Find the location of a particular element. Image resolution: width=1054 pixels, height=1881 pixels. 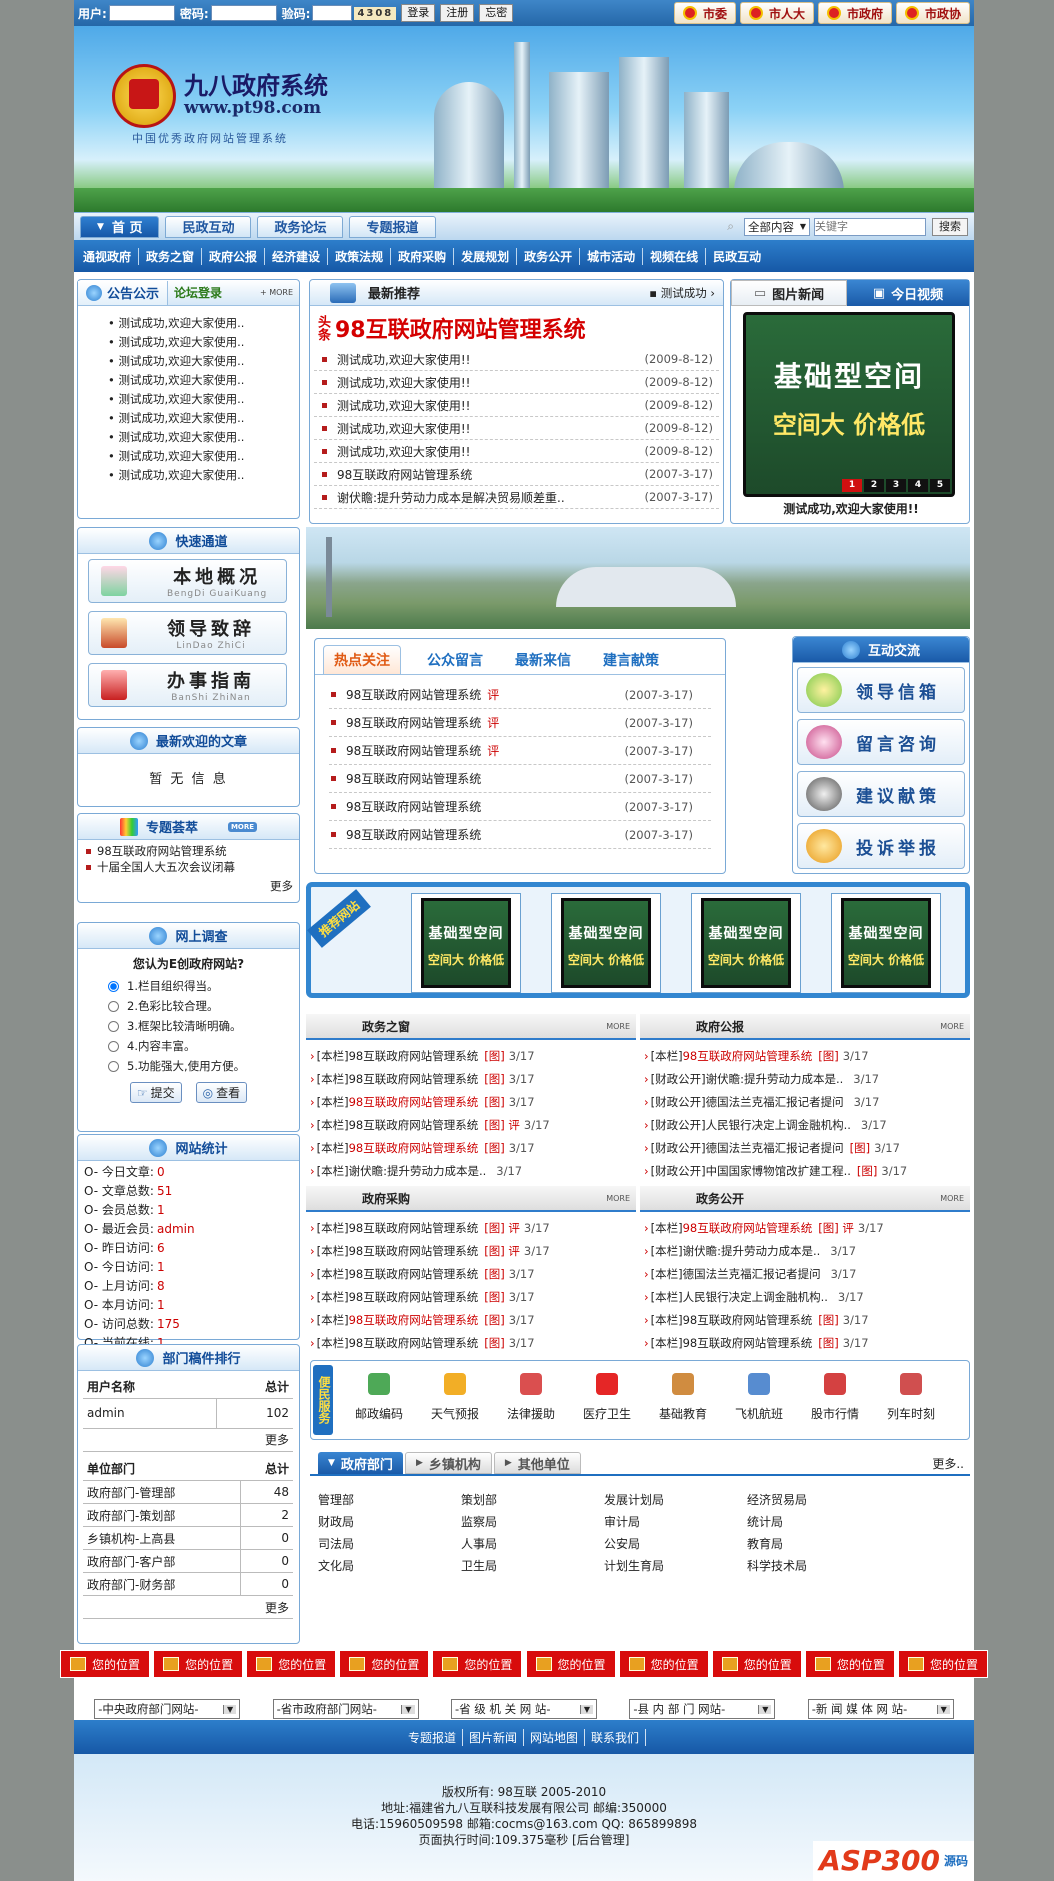

category-nav-item: 城市活动 is located at coordinates (612, 256).